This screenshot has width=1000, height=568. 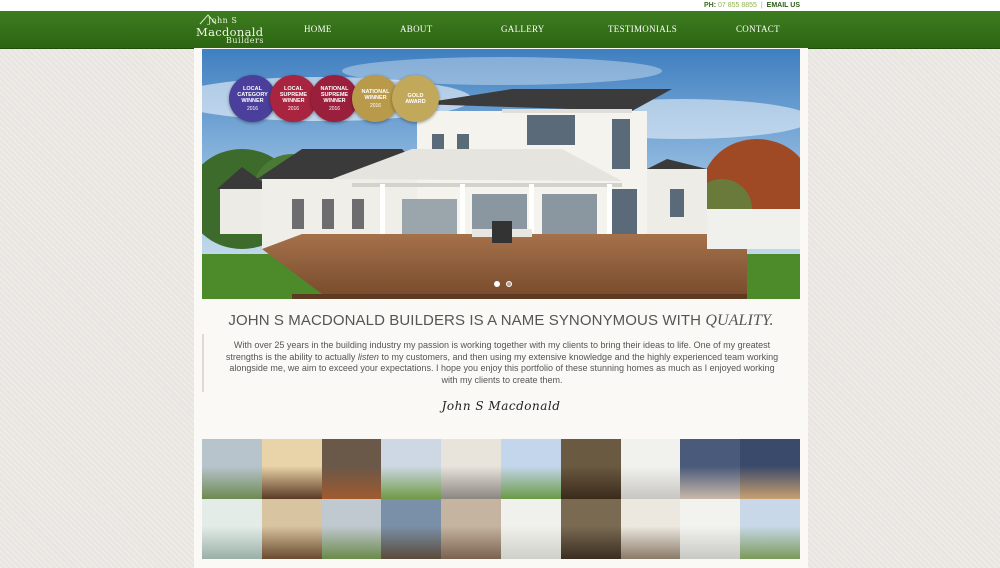 What do you see at coordinates (504, 283) in the screenshot?
I see `slider-pagination` at bounding box center [504, 283].